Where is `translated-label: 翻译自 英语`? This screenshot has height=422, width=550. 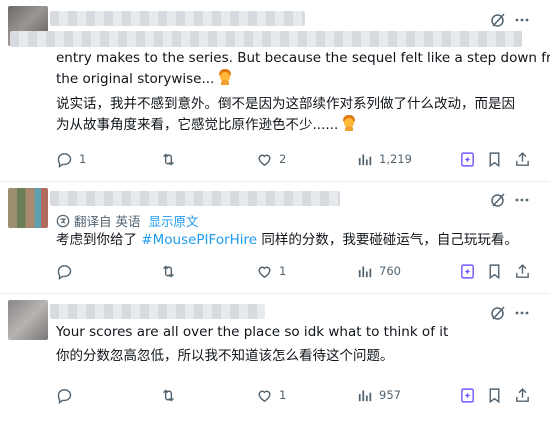 translated-label: 翻译自 英语 is located at coordinates (107, 221).